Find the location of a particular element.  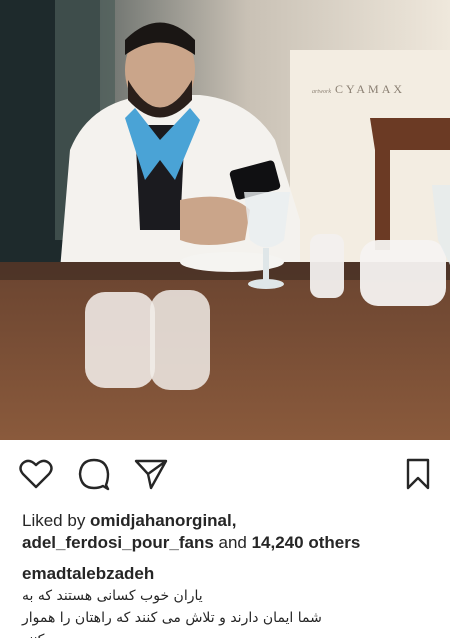

post-actions is located at coordinates (225, 474).